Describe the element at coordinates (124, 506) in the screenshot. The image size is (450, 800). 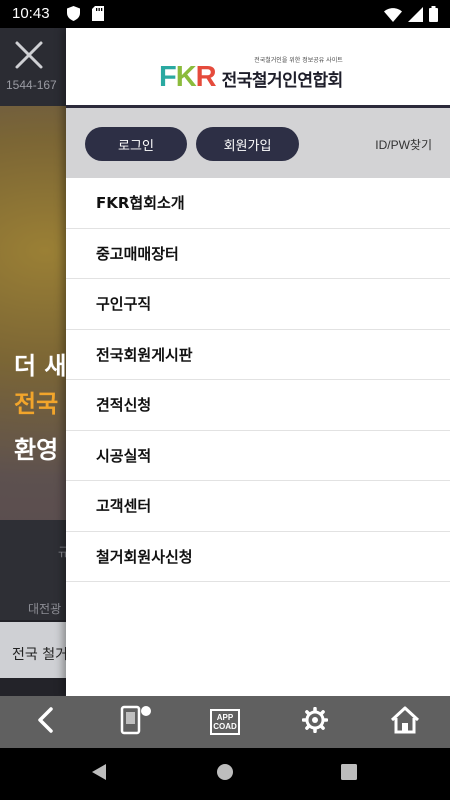
I see `menu-item-label: 고객센터` at that location.